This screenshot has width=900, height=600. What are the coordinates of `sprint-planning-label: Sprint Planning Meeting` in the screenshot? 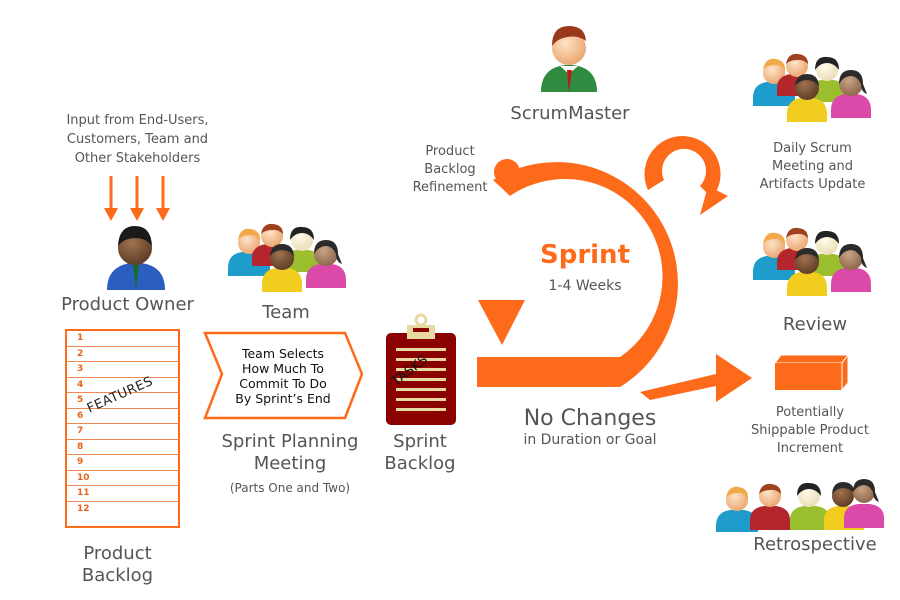 It's located at (290, 453).